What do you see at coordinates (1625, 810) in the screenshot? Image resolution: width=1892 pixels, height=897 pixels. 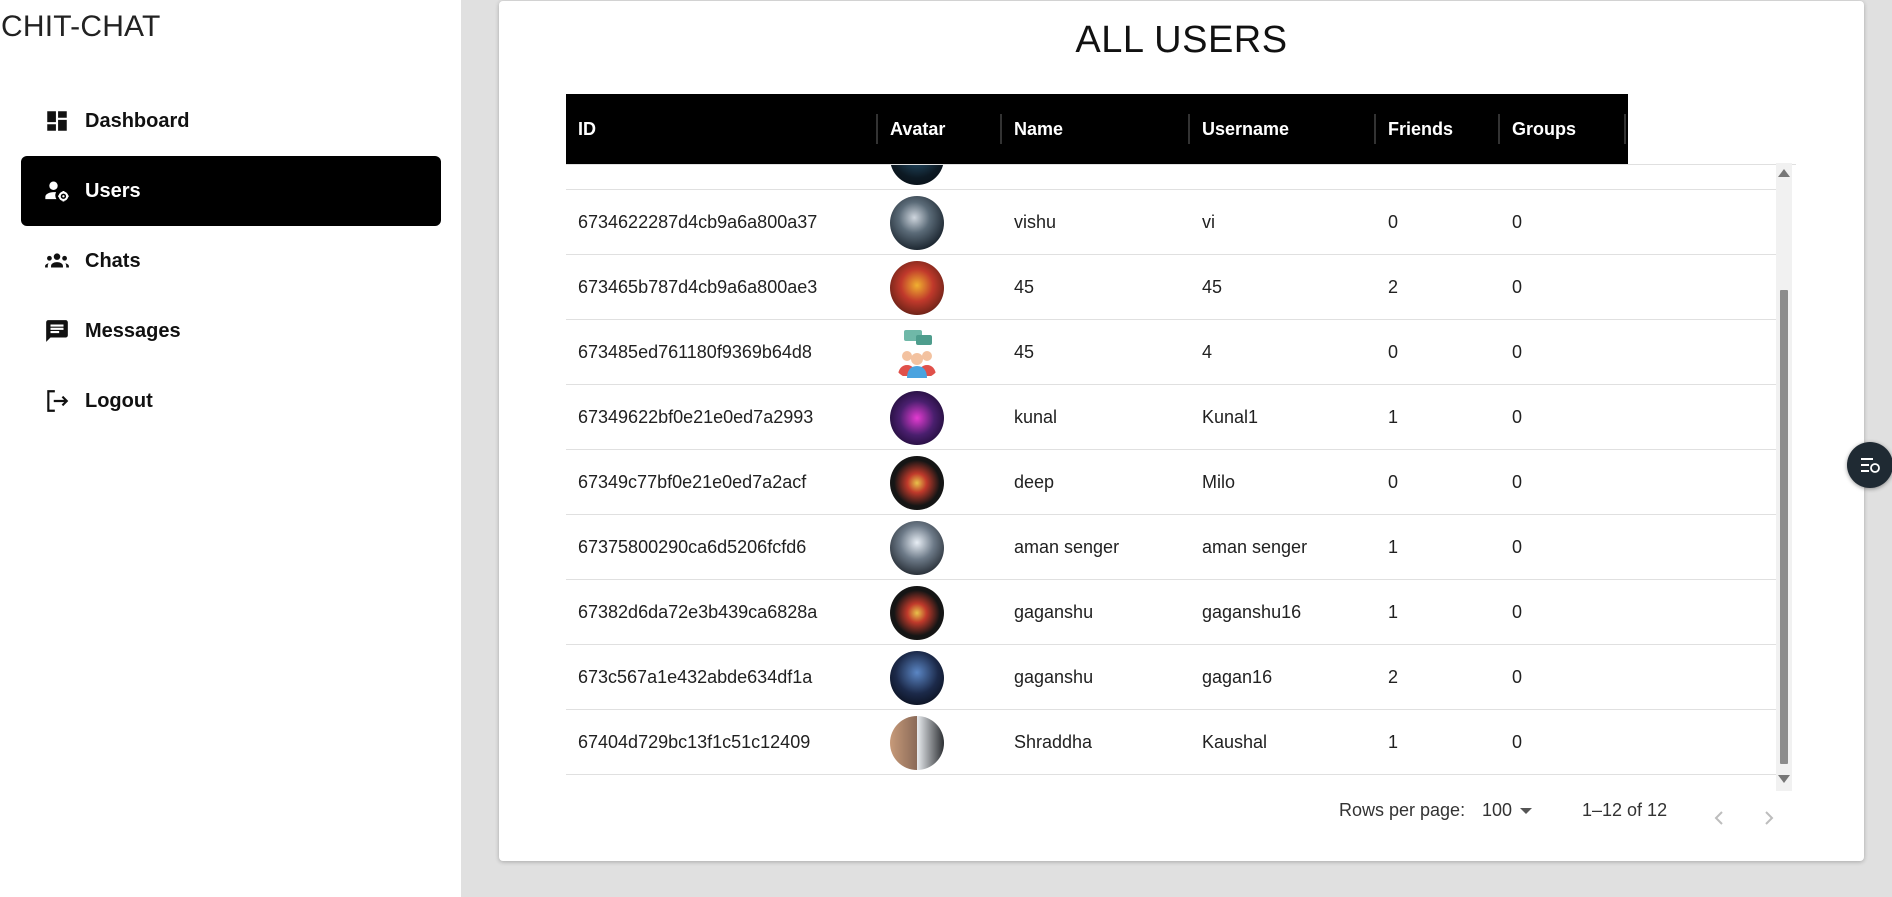 I see `pagination-range: 1–12 of 12` at bounding box center [1625, 810].